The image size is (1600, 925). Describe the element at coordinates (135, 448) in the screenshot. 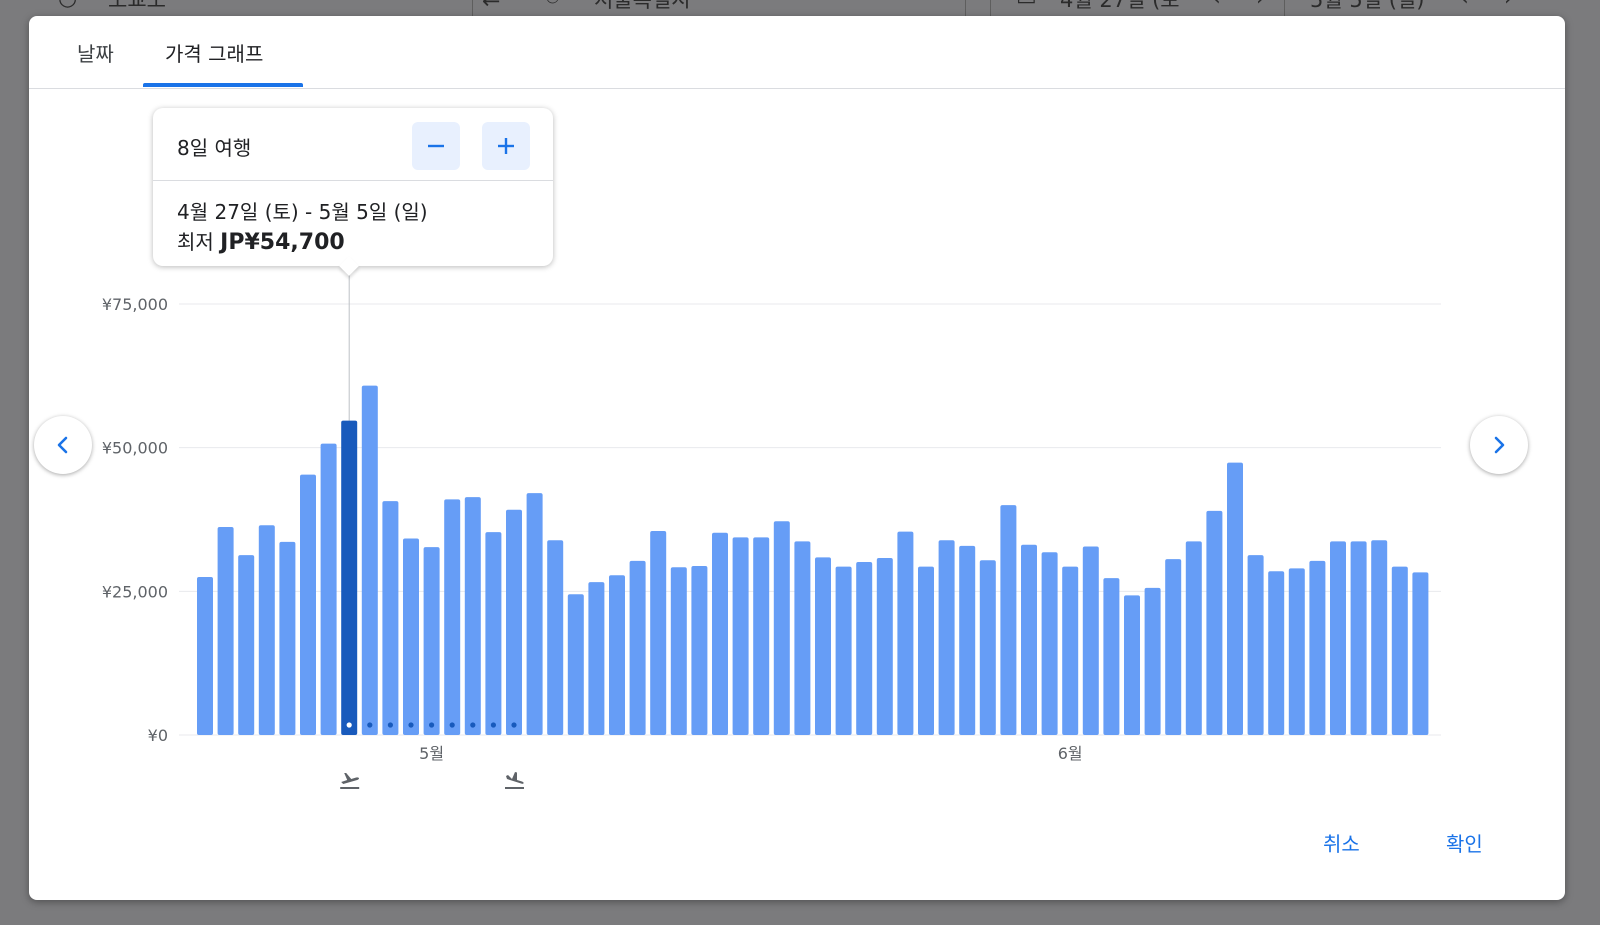

I see `y-tick-label: ¥50,000` at that location.